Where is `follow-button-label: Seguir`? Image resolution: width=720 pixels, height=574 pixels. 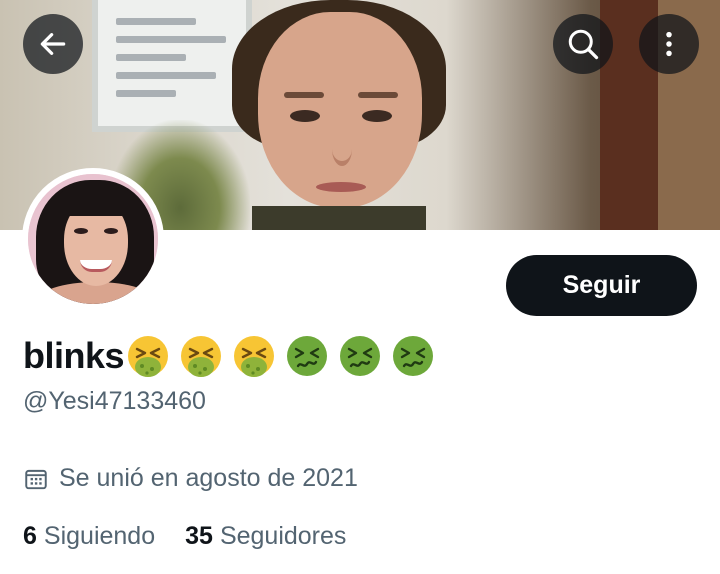 follow-button-label: Seguir is located at coordinates (601, 285).